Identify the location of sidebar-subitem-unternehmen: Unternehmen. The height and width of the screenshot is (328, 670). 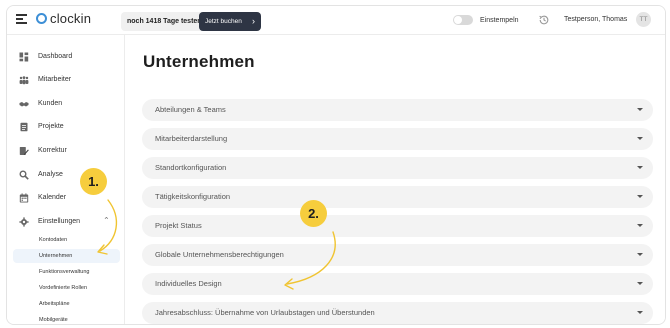
(66, 256).